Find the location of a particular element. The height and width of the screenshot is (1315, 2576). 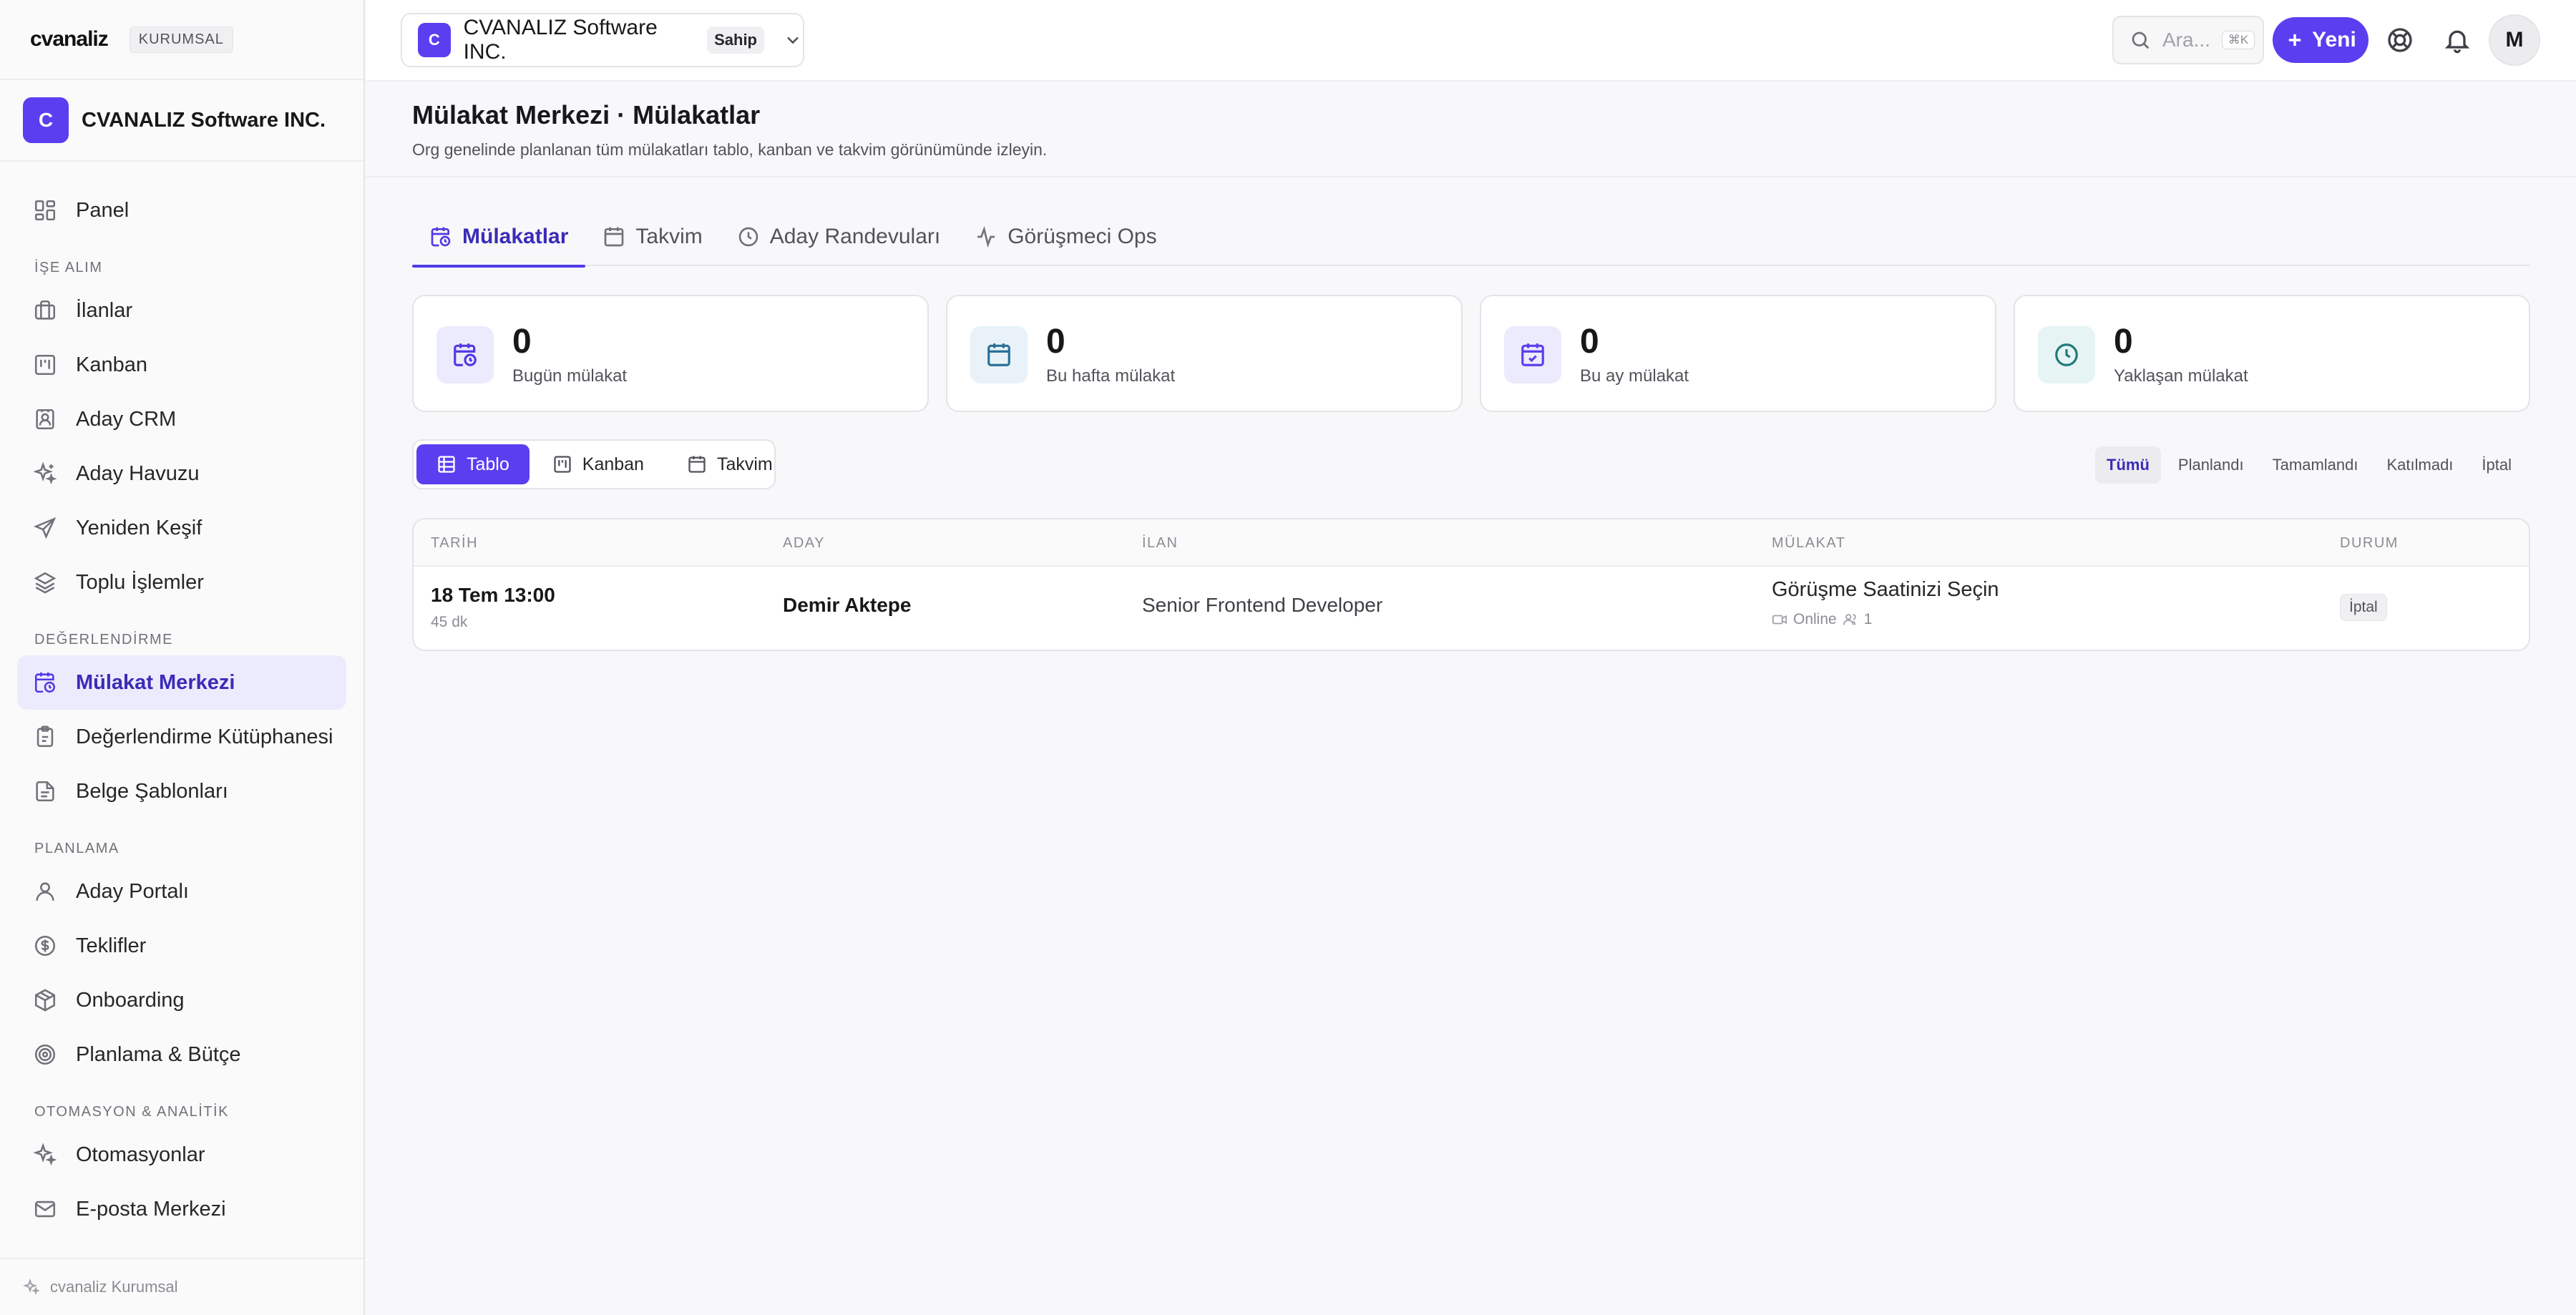

tab-mulakatlar: Mülakatlar is located at coordinates (499, 238).